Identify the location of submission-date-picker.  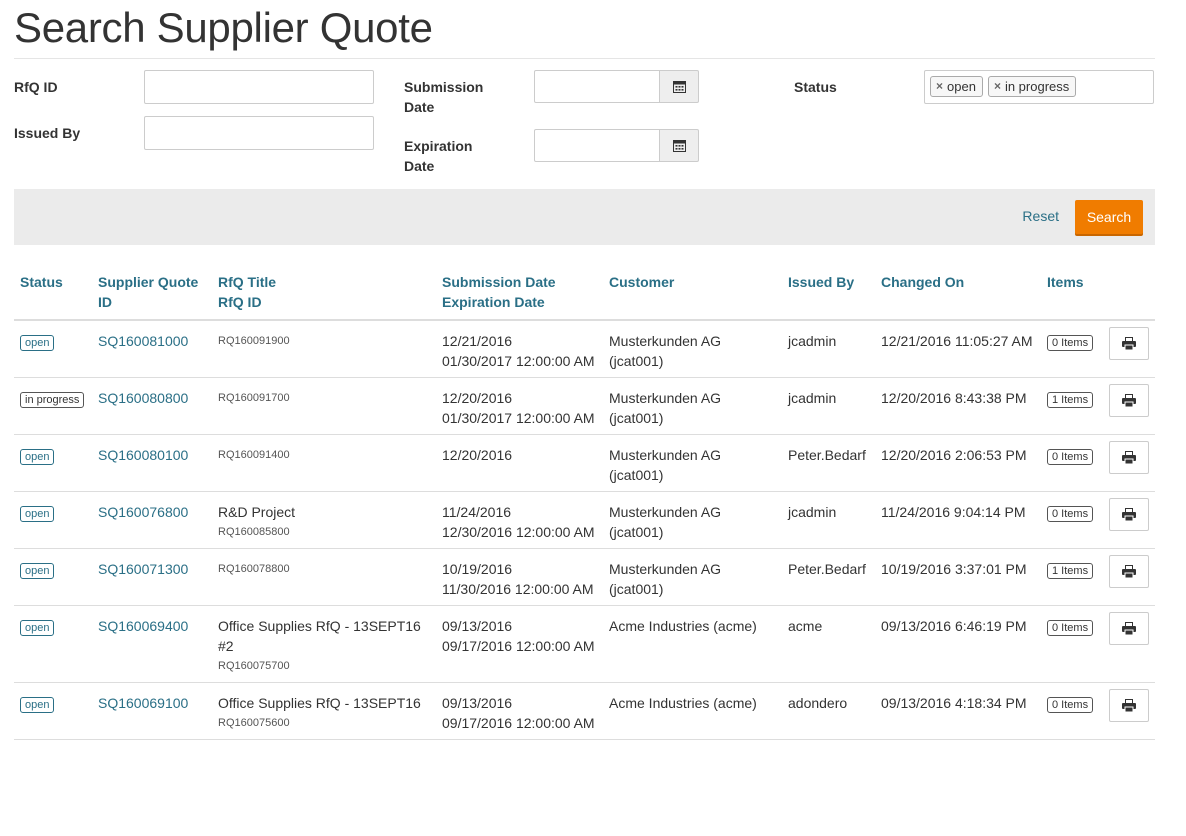
(616, 86).